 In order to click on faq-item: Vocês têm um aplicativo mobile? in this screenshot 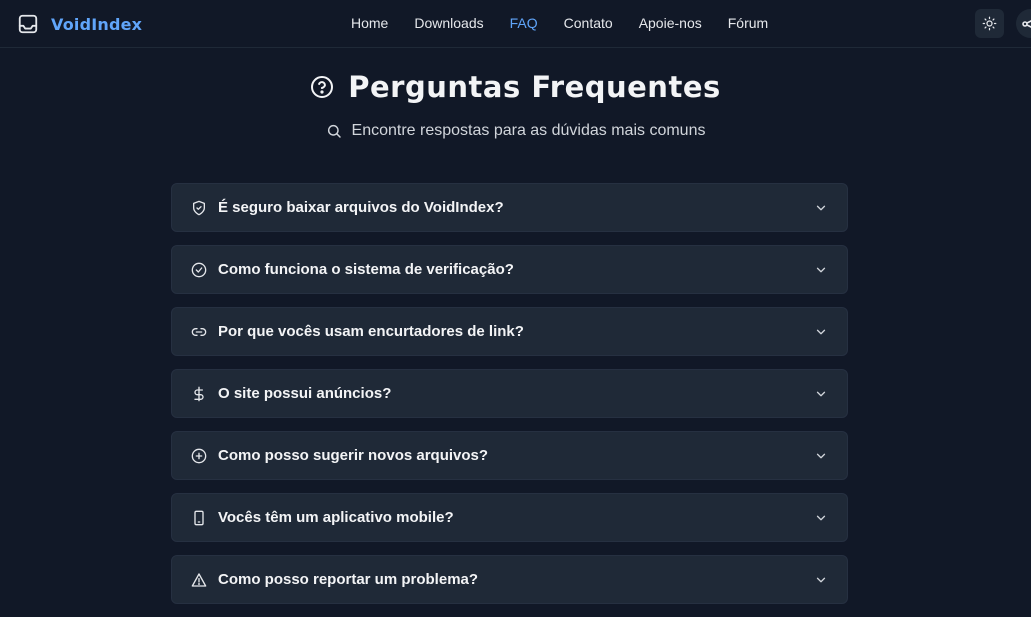, I will do `click(509, 517)`.